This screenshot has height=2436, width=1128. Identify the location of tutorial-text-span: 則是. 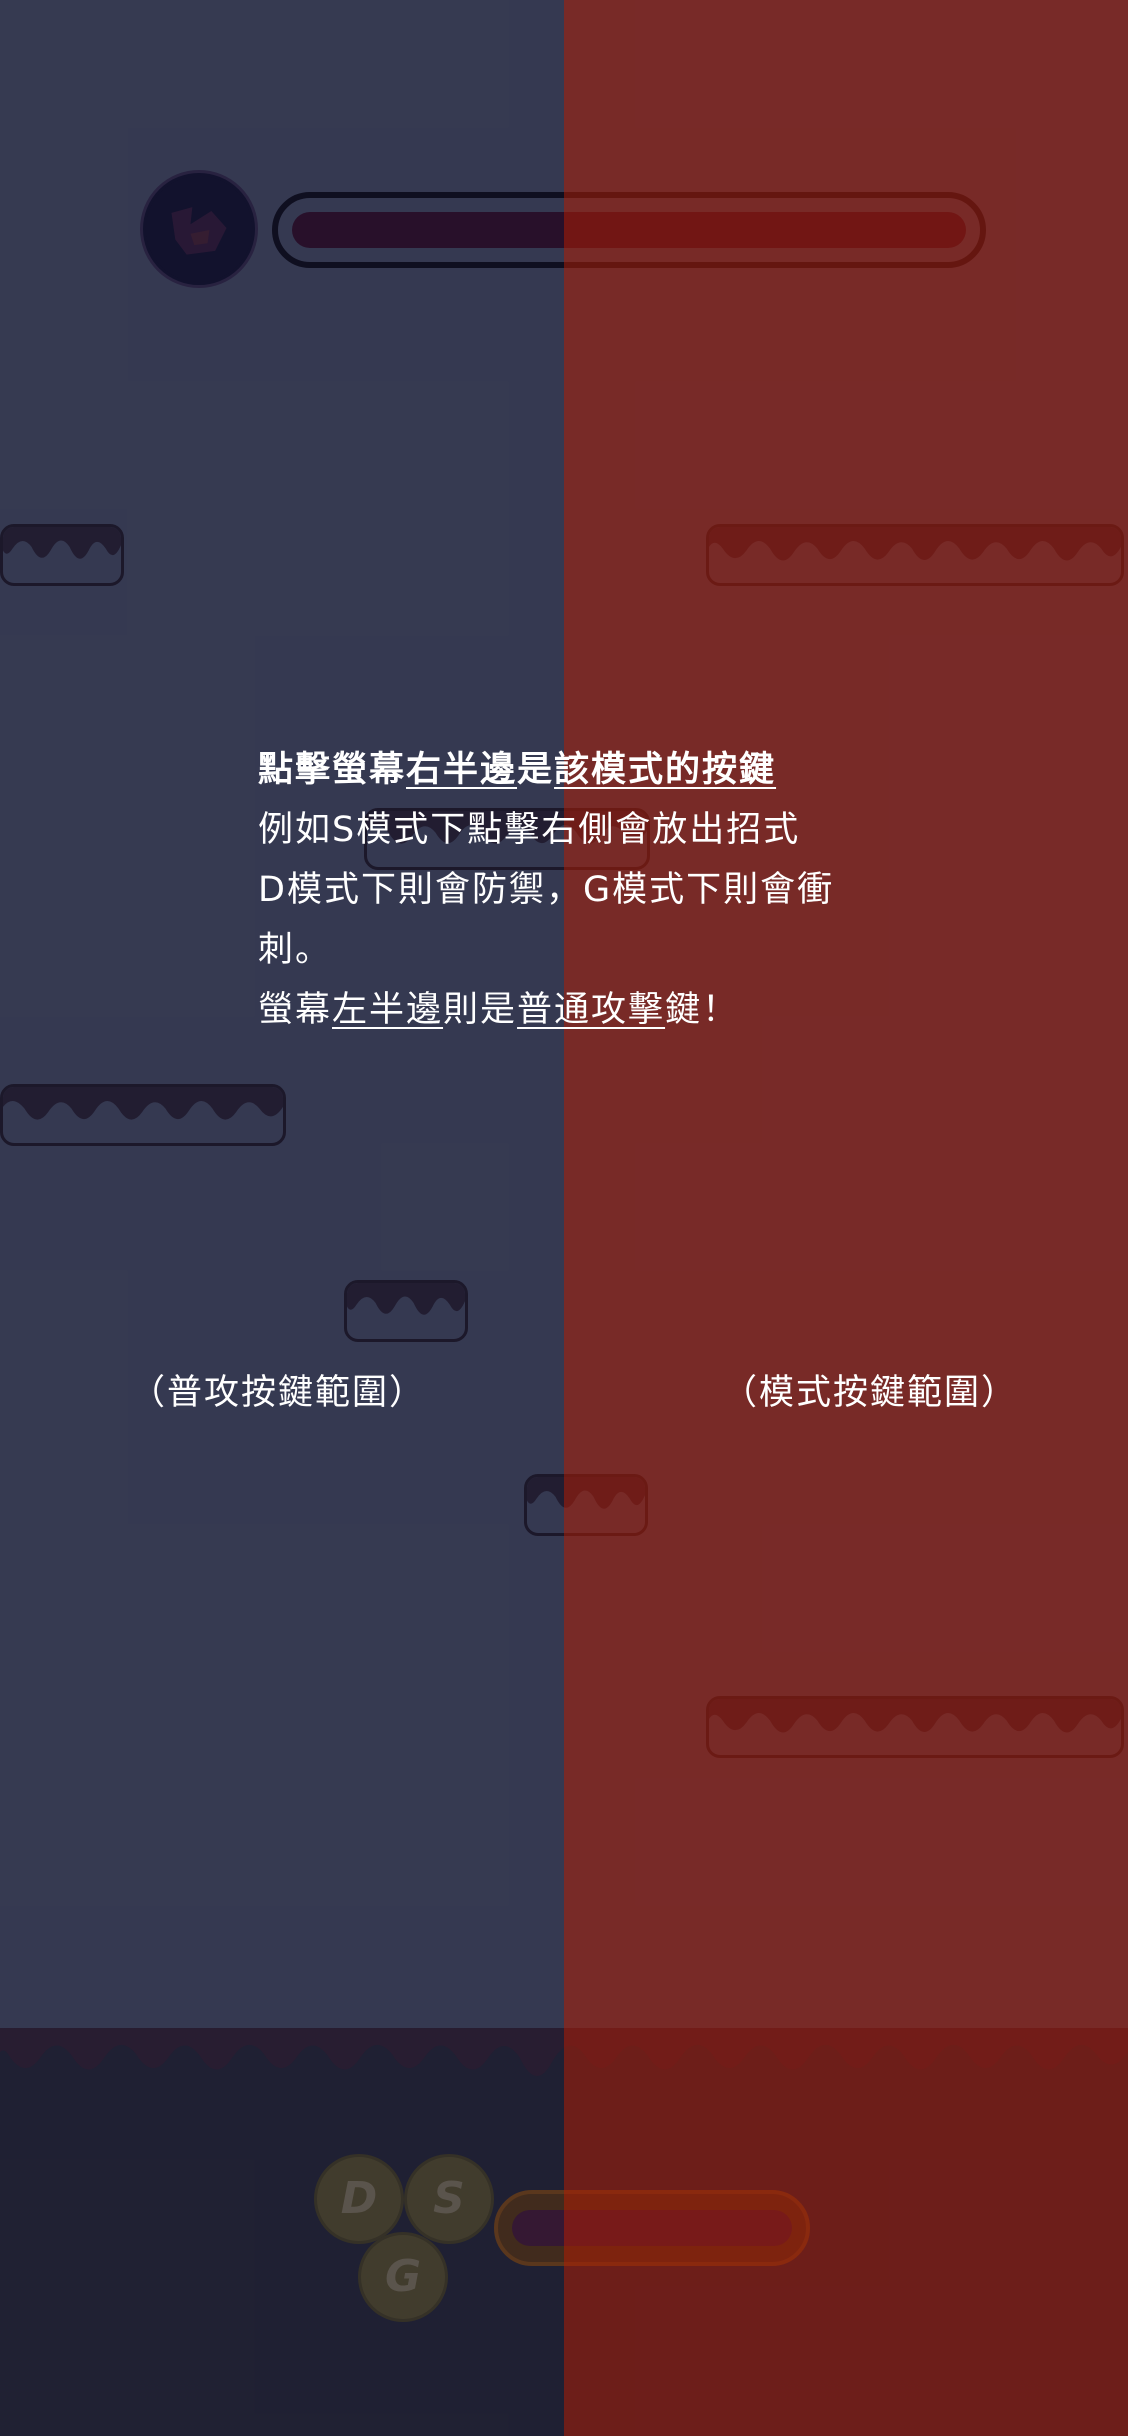
(480, 1010).